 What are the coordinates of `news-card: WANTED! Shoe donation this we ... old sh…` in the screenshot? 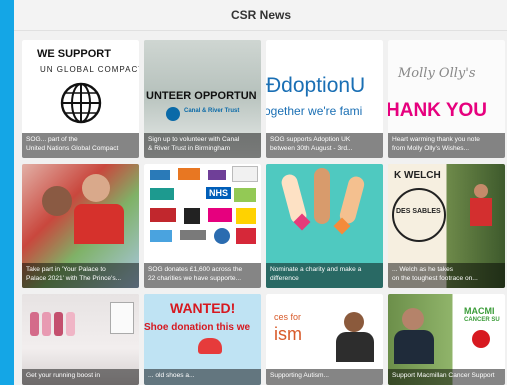 It's located at (202, 339).